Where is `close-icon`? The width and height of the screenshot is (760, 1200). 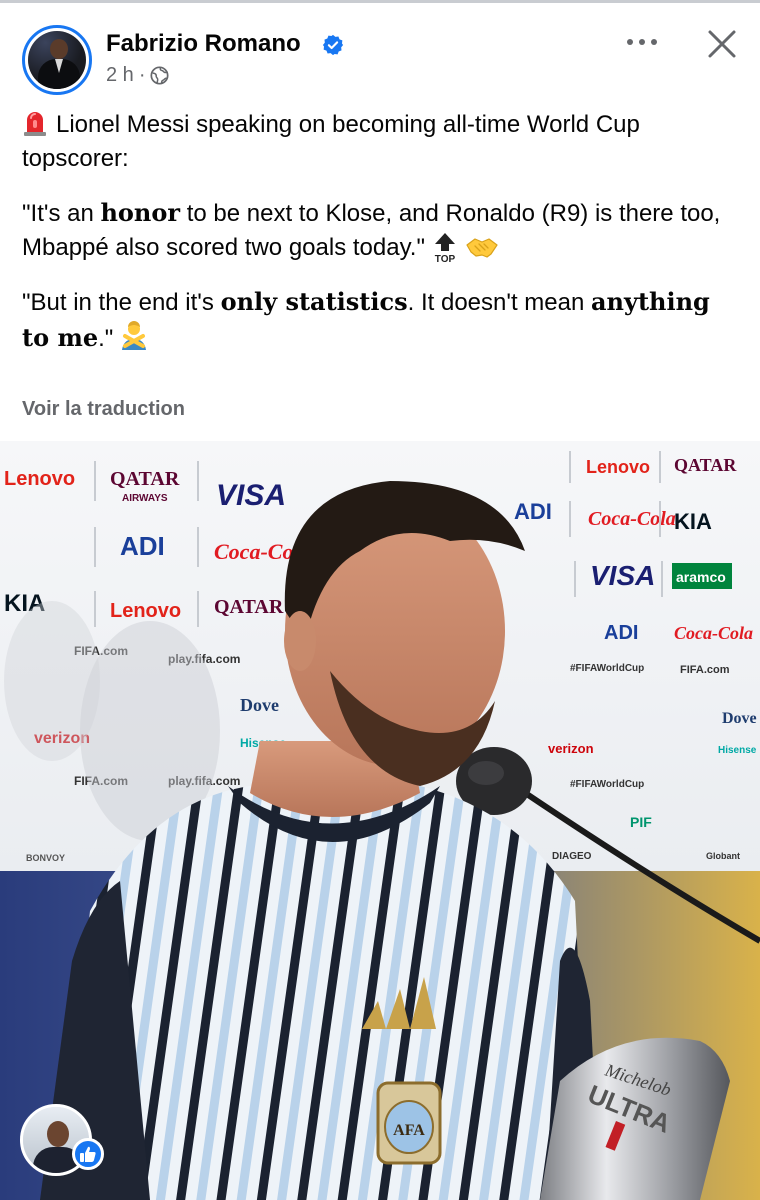 close-icon is located at coordinates (722, 44).